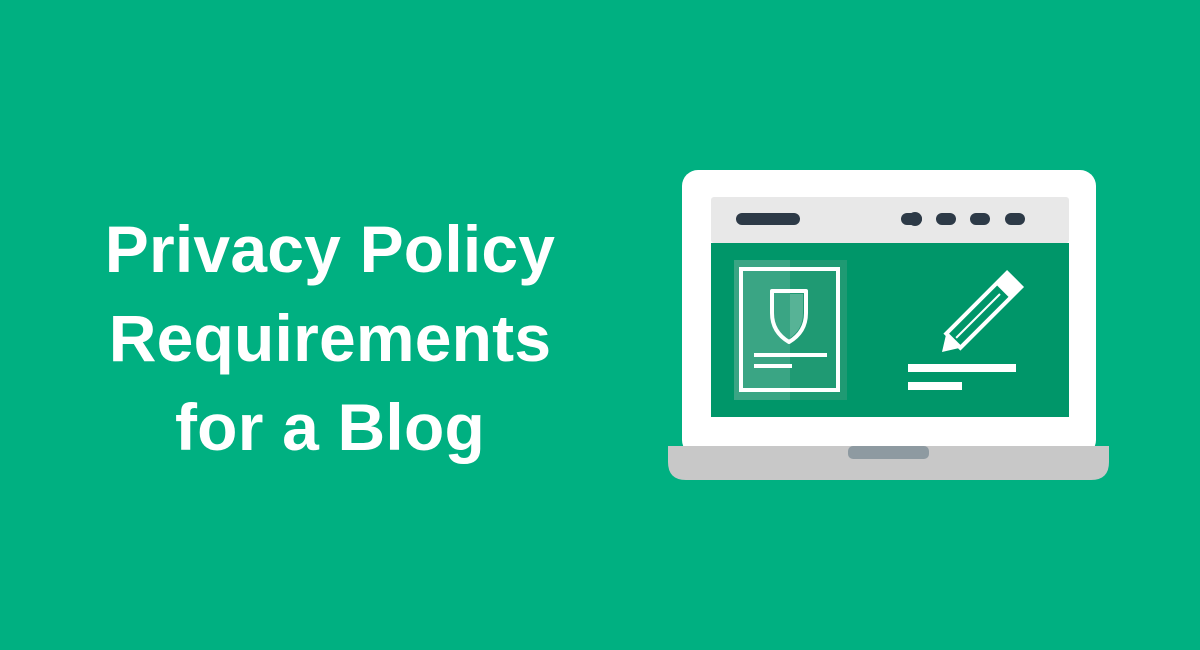 The image size is (1200, 650). I want to click on headline-line-1: Privacy Policy, so click(330, 249).